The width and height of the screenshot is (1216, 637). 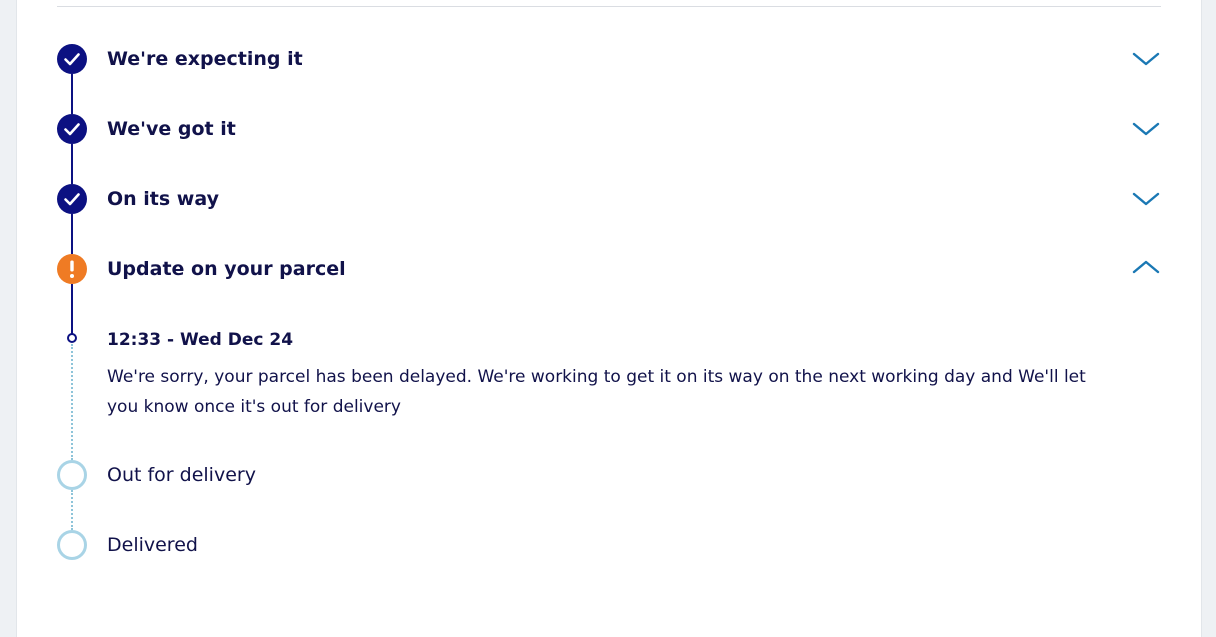 What do you see at coordinates (152, 545) in the screenshot?
I see `step-title: Delivered` at bounding box center [152, 545].